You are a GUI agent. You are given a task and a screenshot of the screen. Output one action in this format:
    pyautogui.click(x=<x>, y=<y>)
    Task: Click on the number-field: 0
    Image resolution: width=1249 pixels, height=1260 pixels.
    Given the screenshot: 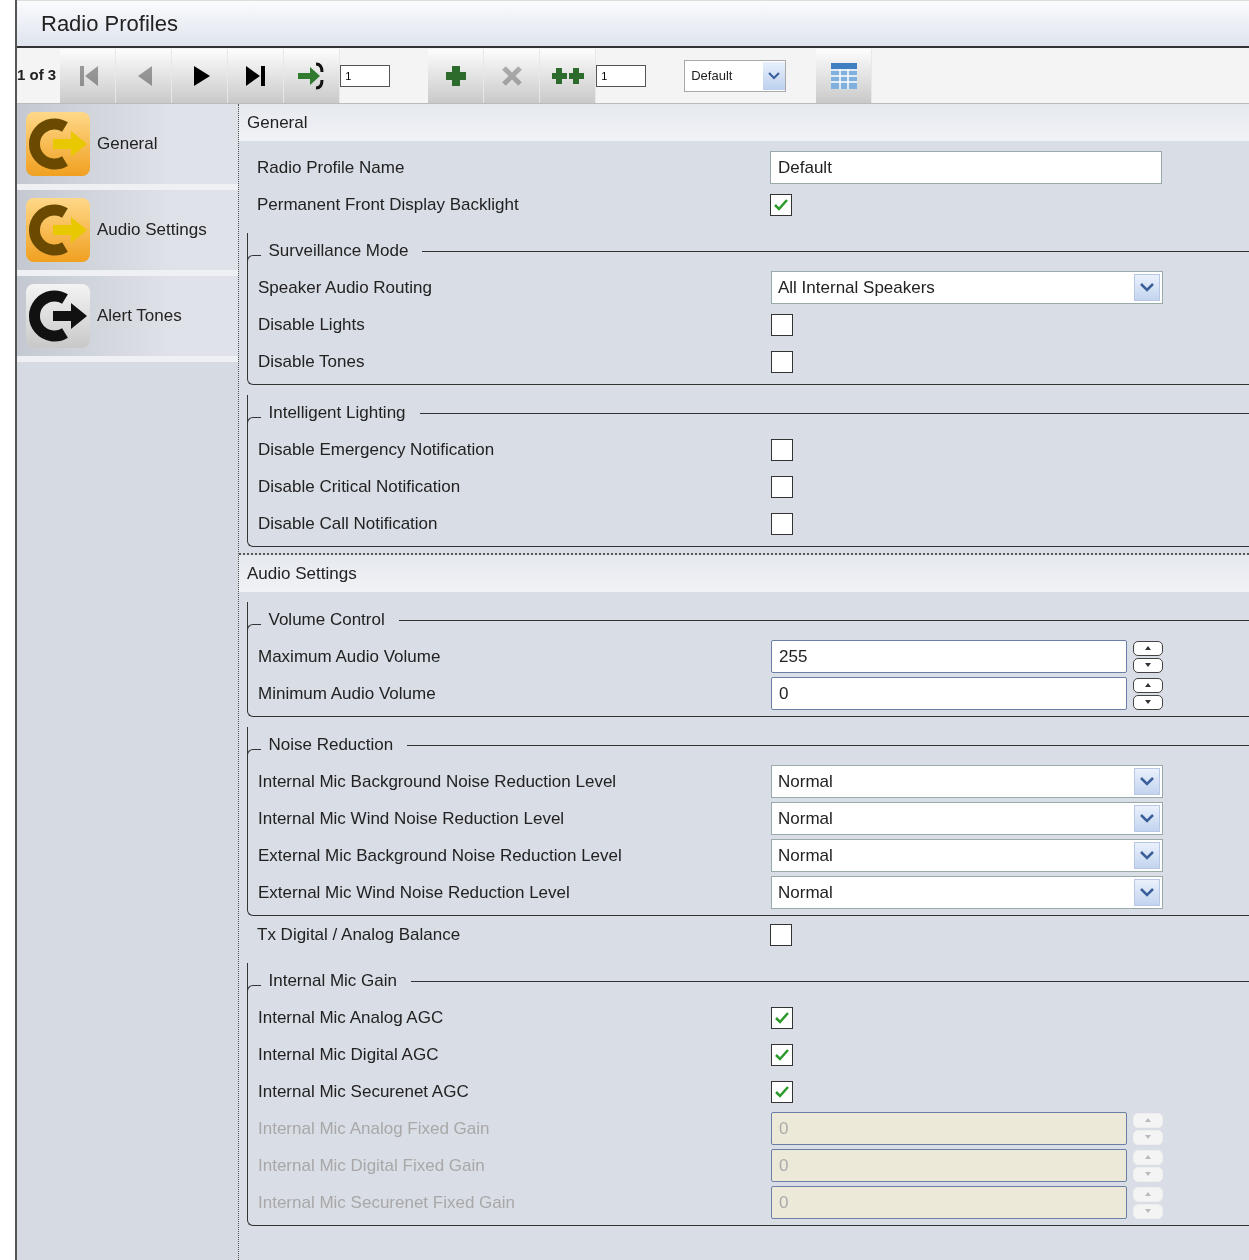 What is the action you would take?
    pyautogui.click(x=949, y=693)
    